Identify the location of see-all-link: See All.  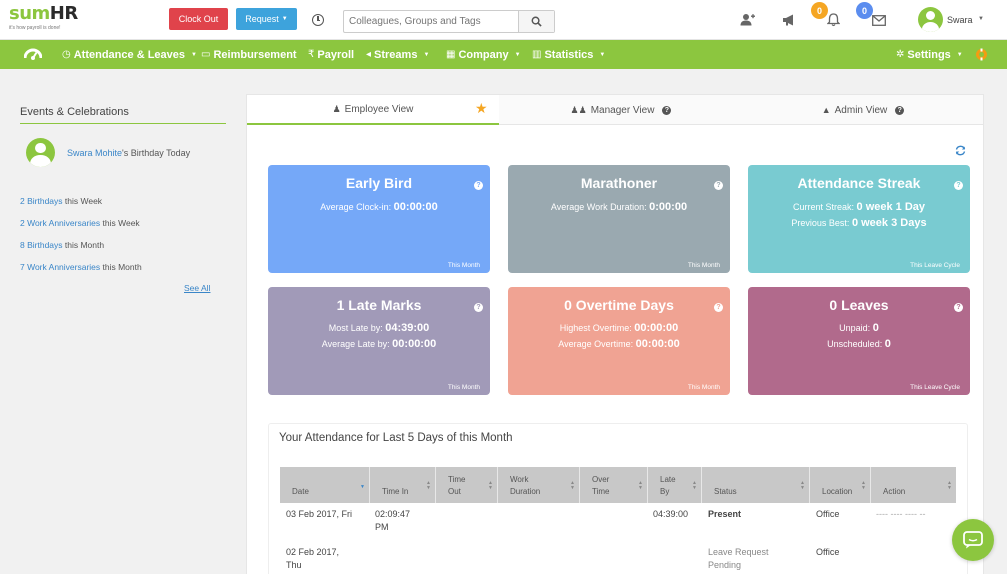
(197, 288).